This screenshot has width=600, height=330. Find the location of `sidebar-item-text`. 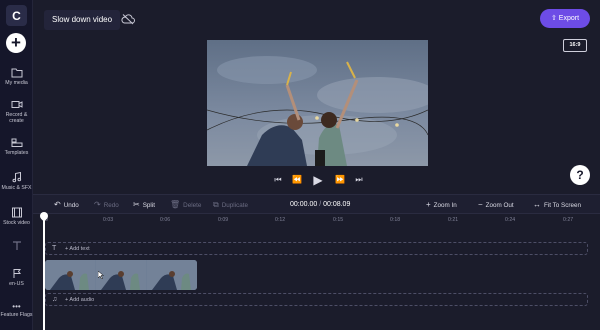

sidebar-item-text is located at coordinates (16, 245).